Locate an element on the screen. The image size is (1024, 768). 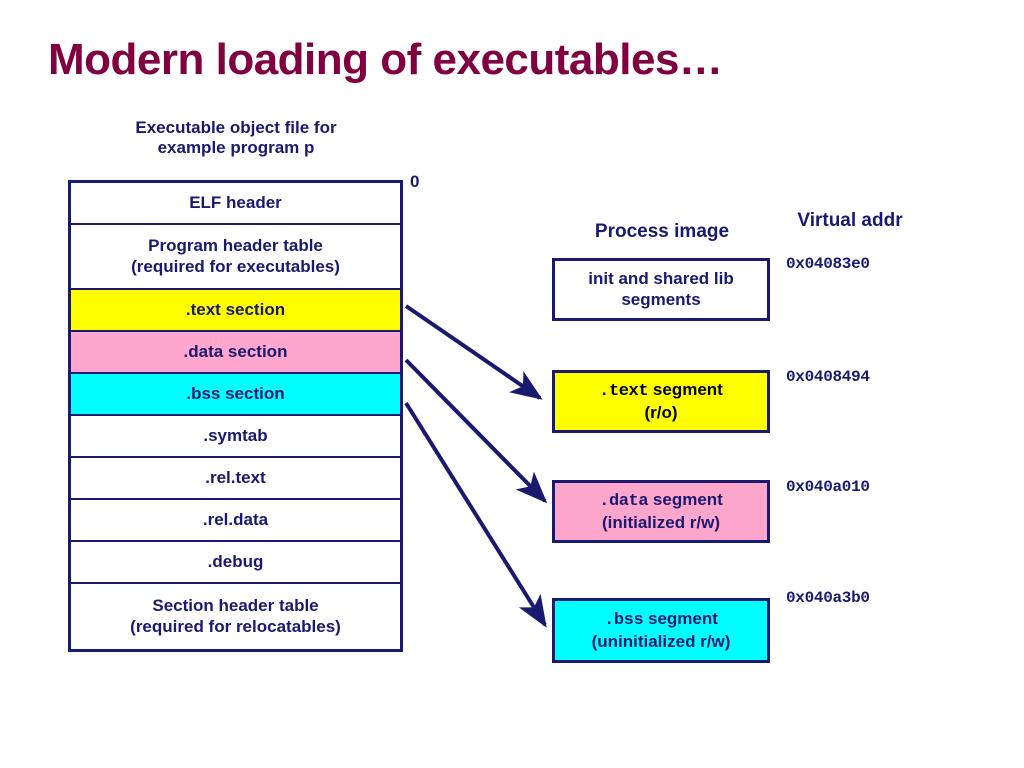
segment-mono-name: .text is located at coordinates (624, 392).